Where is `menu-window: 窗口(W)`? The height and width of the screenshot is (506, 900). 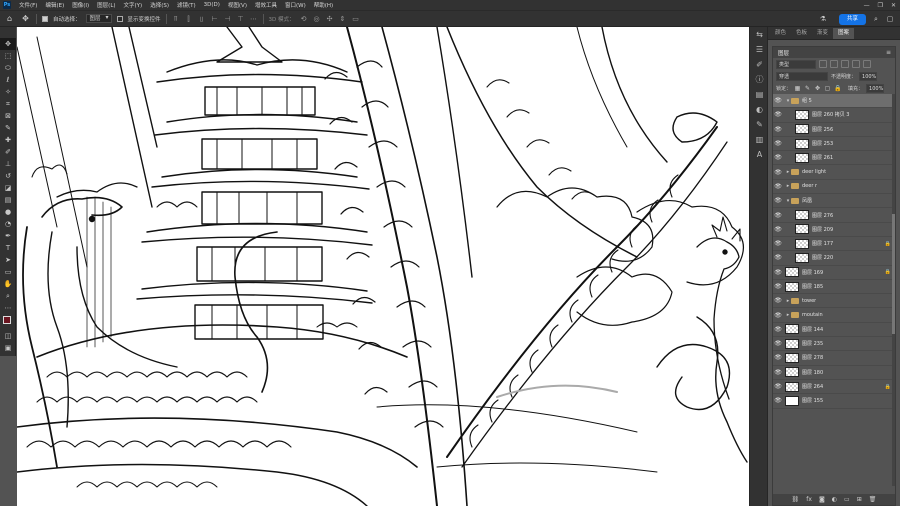 menu-window: 窗口(W) is located at coordinates (295, 5).